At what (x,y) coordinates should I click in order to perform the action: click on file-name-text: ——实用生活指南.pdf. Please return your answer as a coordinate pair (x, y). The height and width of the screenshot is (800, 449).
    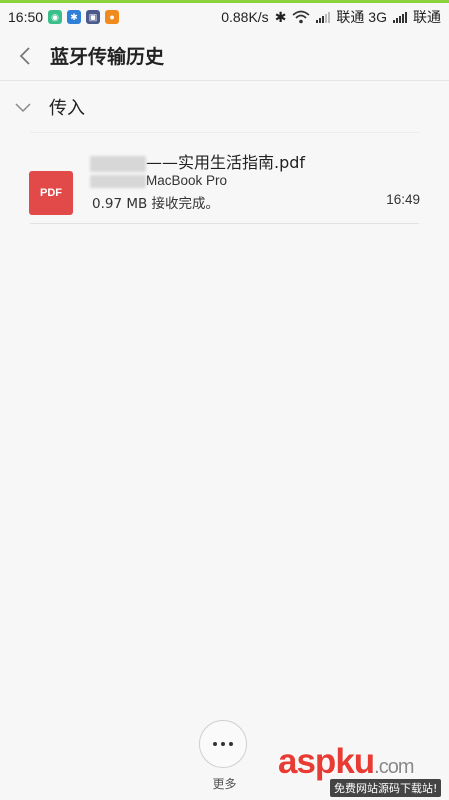
    Looking at the image, I should click on (226, 162).